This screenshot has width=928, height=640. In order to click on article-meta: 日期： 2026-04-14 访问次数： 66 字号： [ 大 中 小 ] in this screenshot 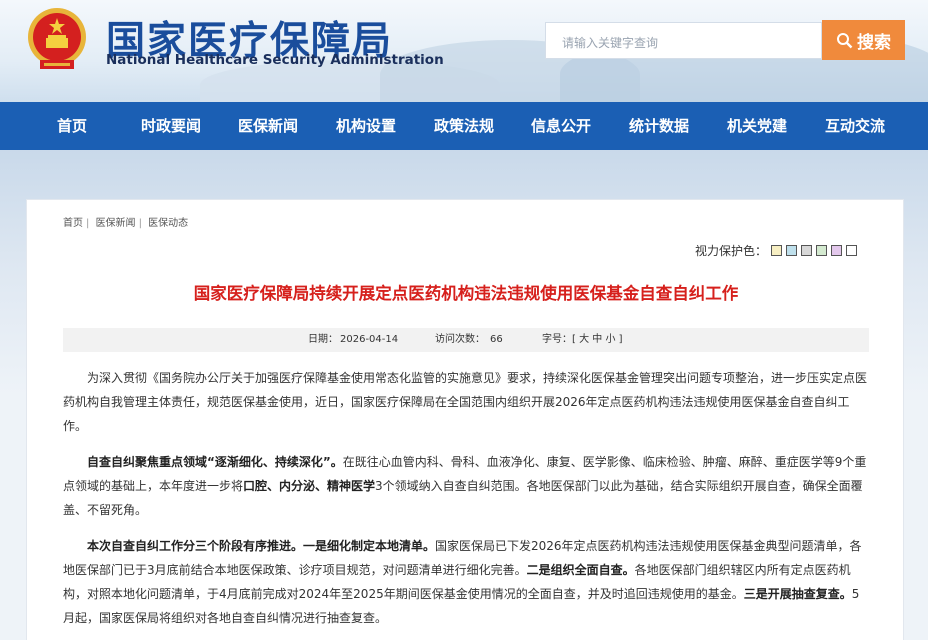, I will do `click(466, 340)`.